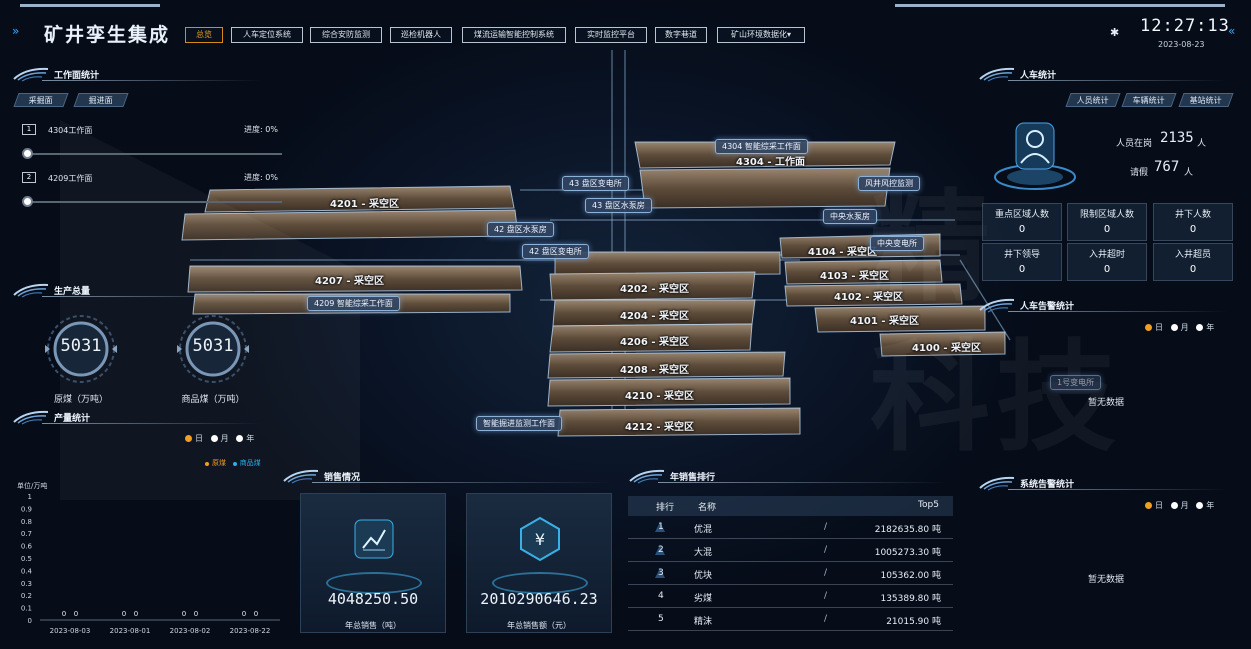  Describe the element at coordinates (703, 599) in the screenshot. I see `product-name: 劣煤` at that location.